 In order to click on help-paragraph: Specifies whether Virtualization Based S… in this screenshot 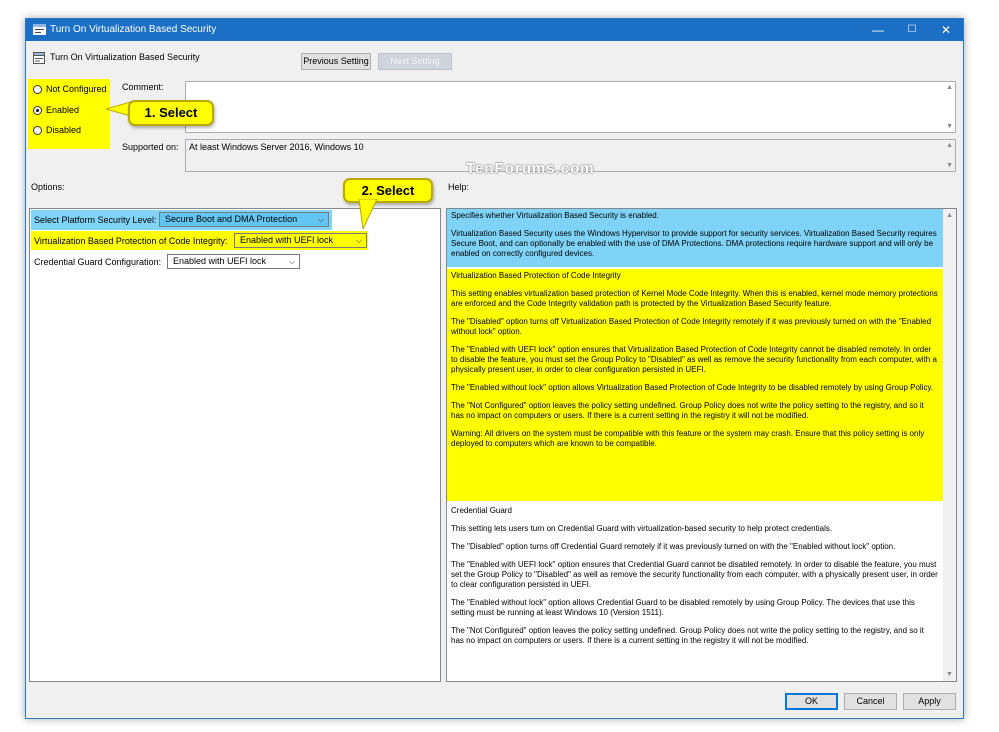, I will do `click(555, 215)`.